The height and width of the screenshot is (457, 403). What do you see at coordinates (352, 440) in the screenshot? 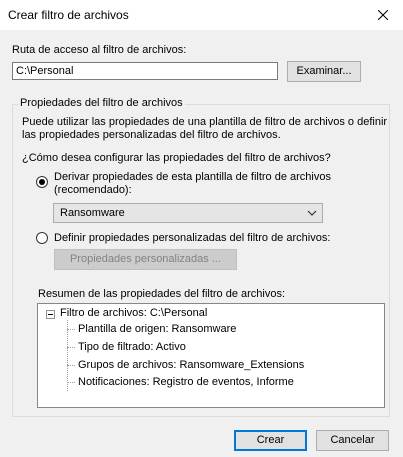
I see `cancel-button: Cancelar` at bounding box center [352, 440].